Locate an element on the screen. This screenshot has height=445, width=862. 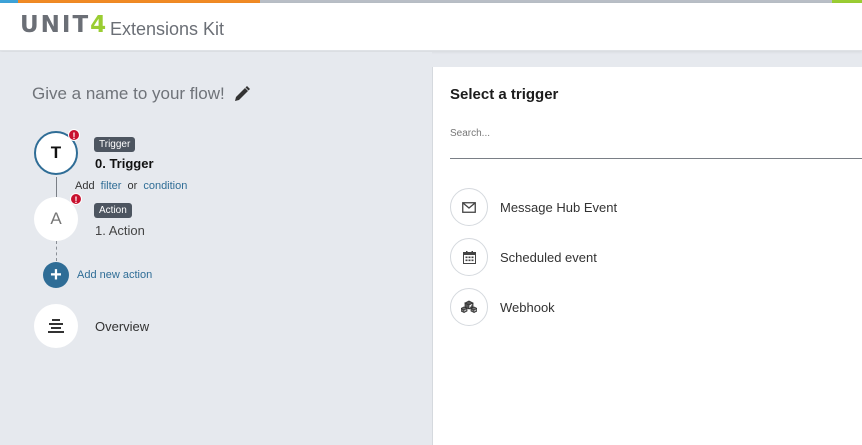
webhook-icon is located at coordinates (469, 307).